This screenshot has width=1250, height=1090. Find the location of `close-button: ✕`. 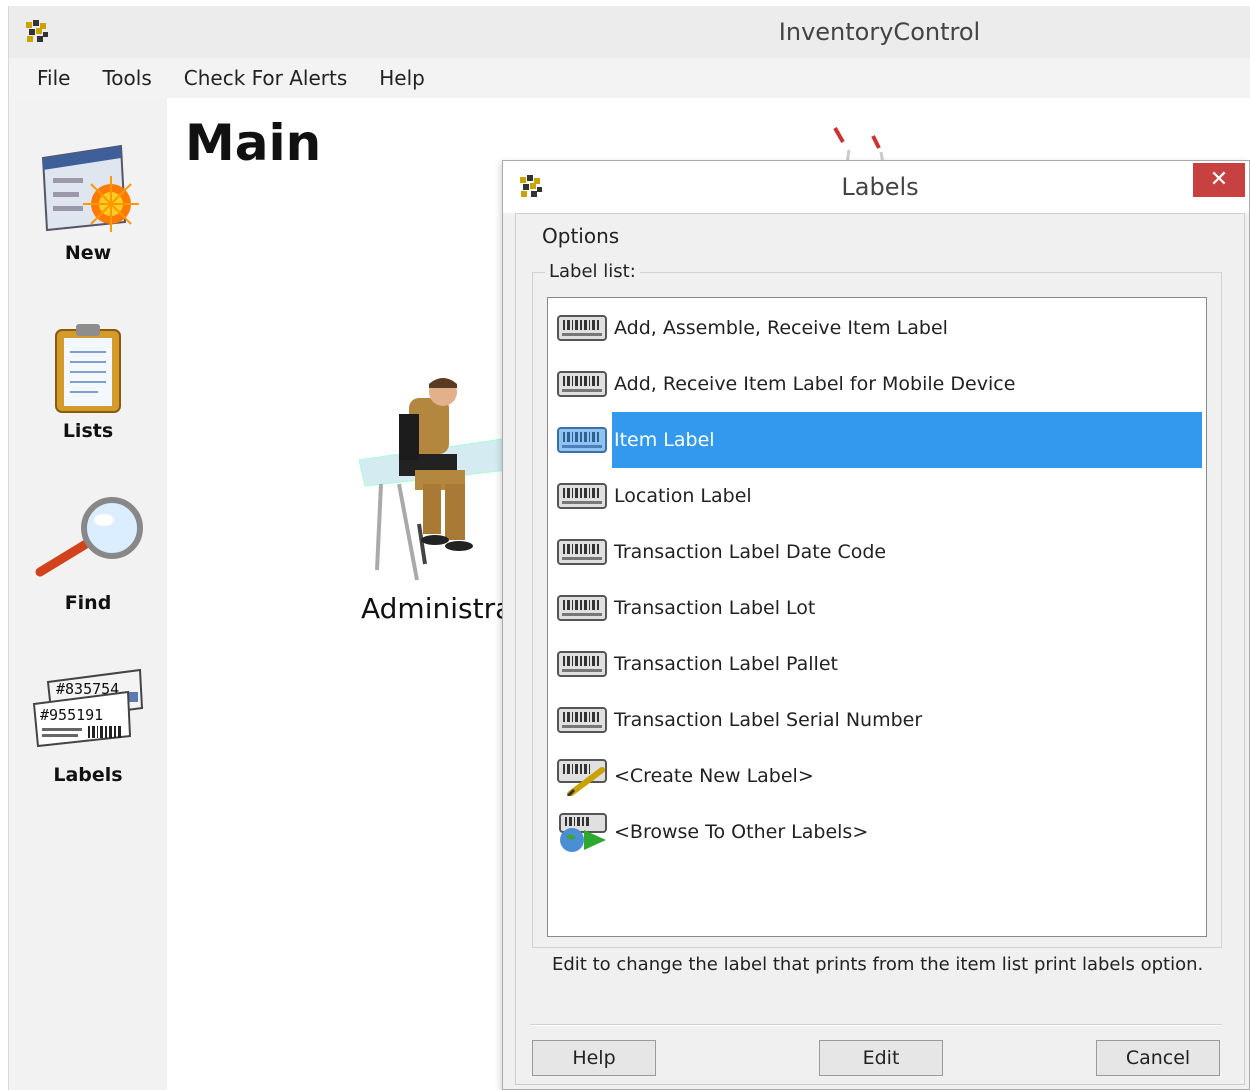

close-button: ✕ is located at coordinates (1219, 180).